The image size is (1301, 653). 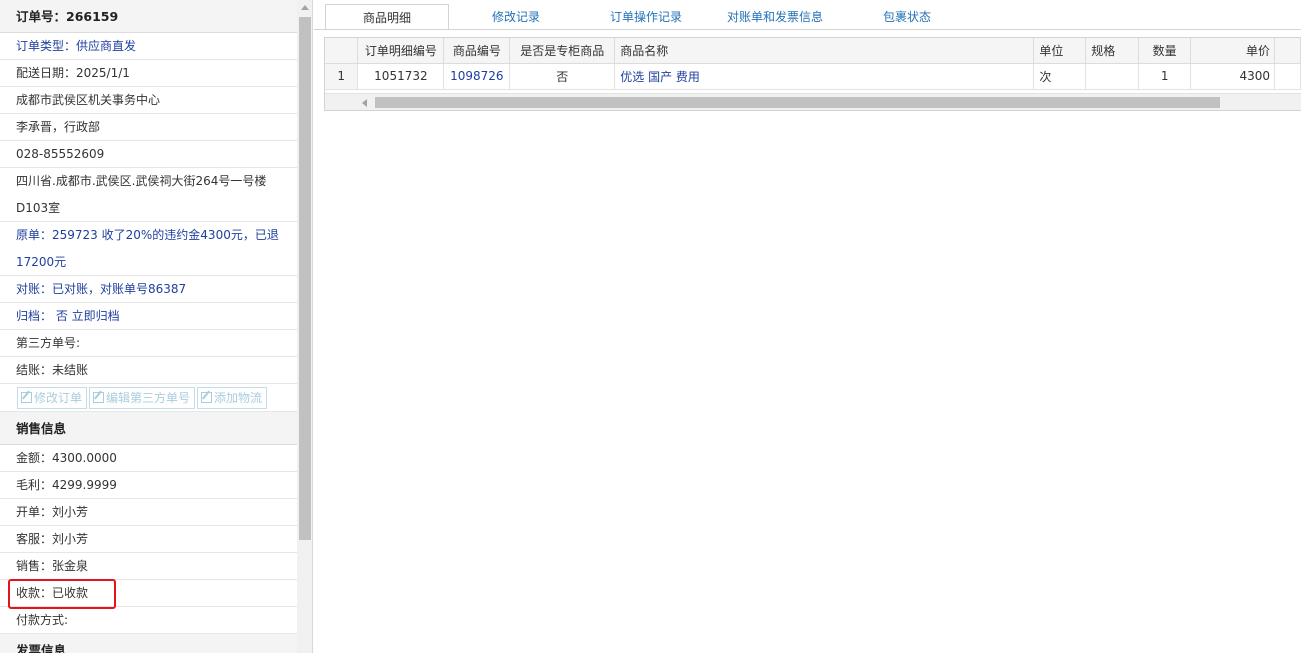 I want to click on scroll-left-icon, so click(x=364, y=103).